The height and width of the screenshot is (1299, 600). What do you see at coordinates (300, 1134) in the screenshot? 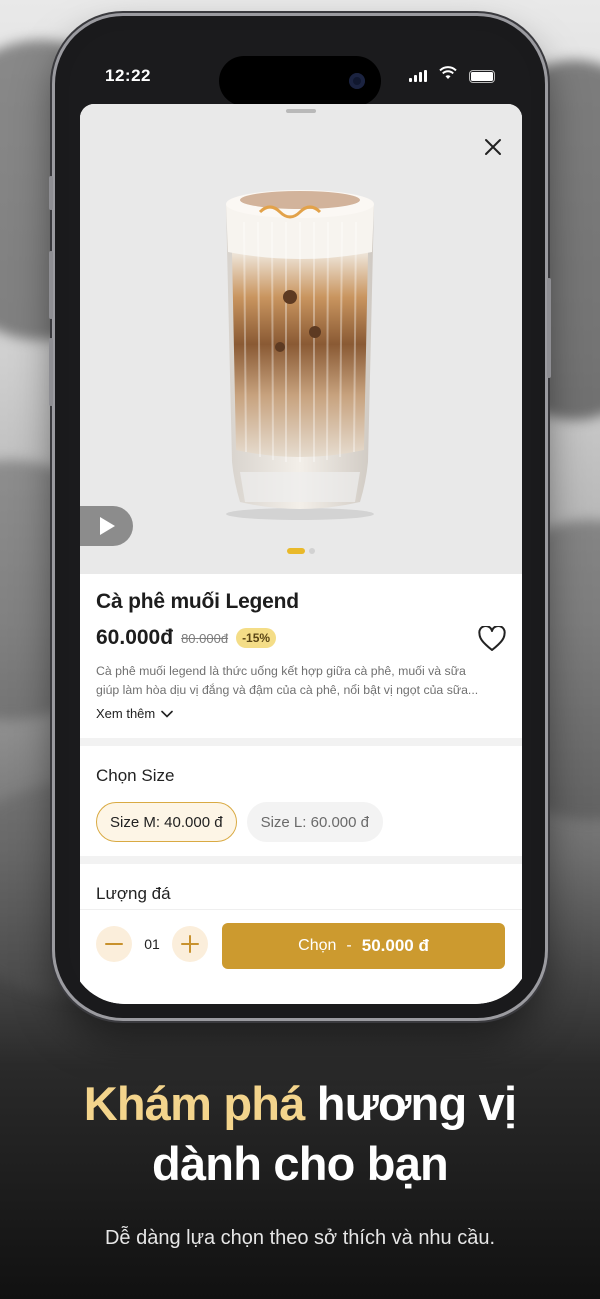
I see `marketing-headline: Khám phá hương vị dành cho bạn` at bounding box center [300, 1134].